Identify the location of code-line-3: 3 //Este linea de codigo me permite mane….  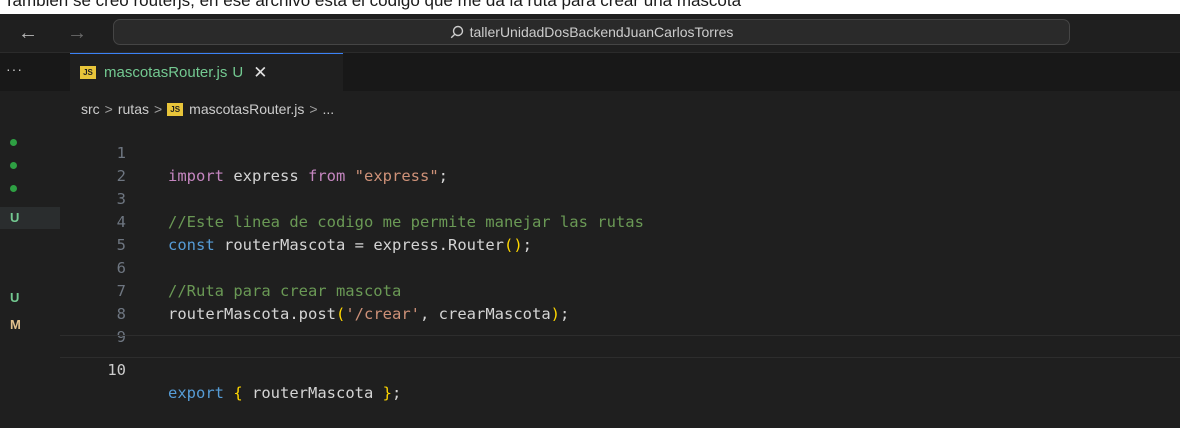
(620, 198).